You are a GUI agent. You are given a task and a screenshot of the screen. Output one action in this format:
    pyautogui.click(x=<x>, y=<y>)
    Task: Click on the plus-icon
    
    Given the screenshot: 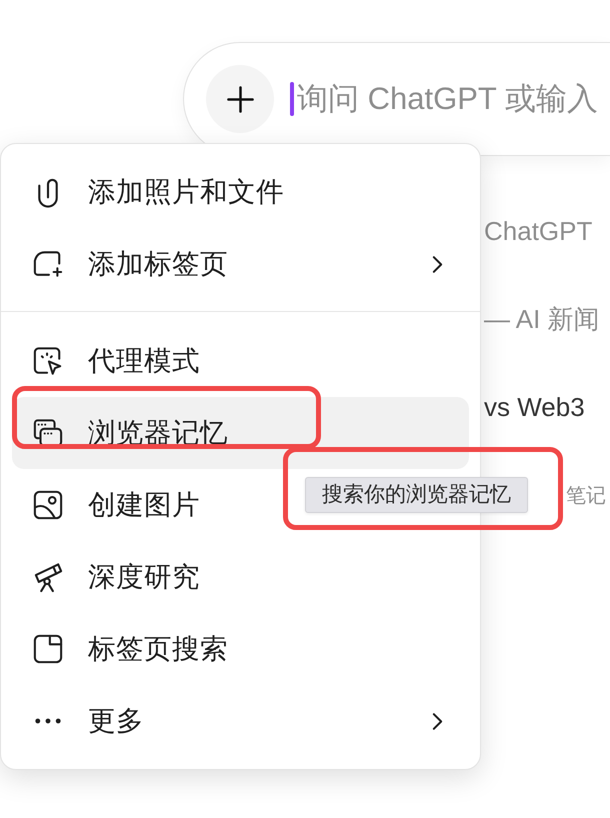 What is the action you would take?
    pyautogui.click(x=240, y=99)
    